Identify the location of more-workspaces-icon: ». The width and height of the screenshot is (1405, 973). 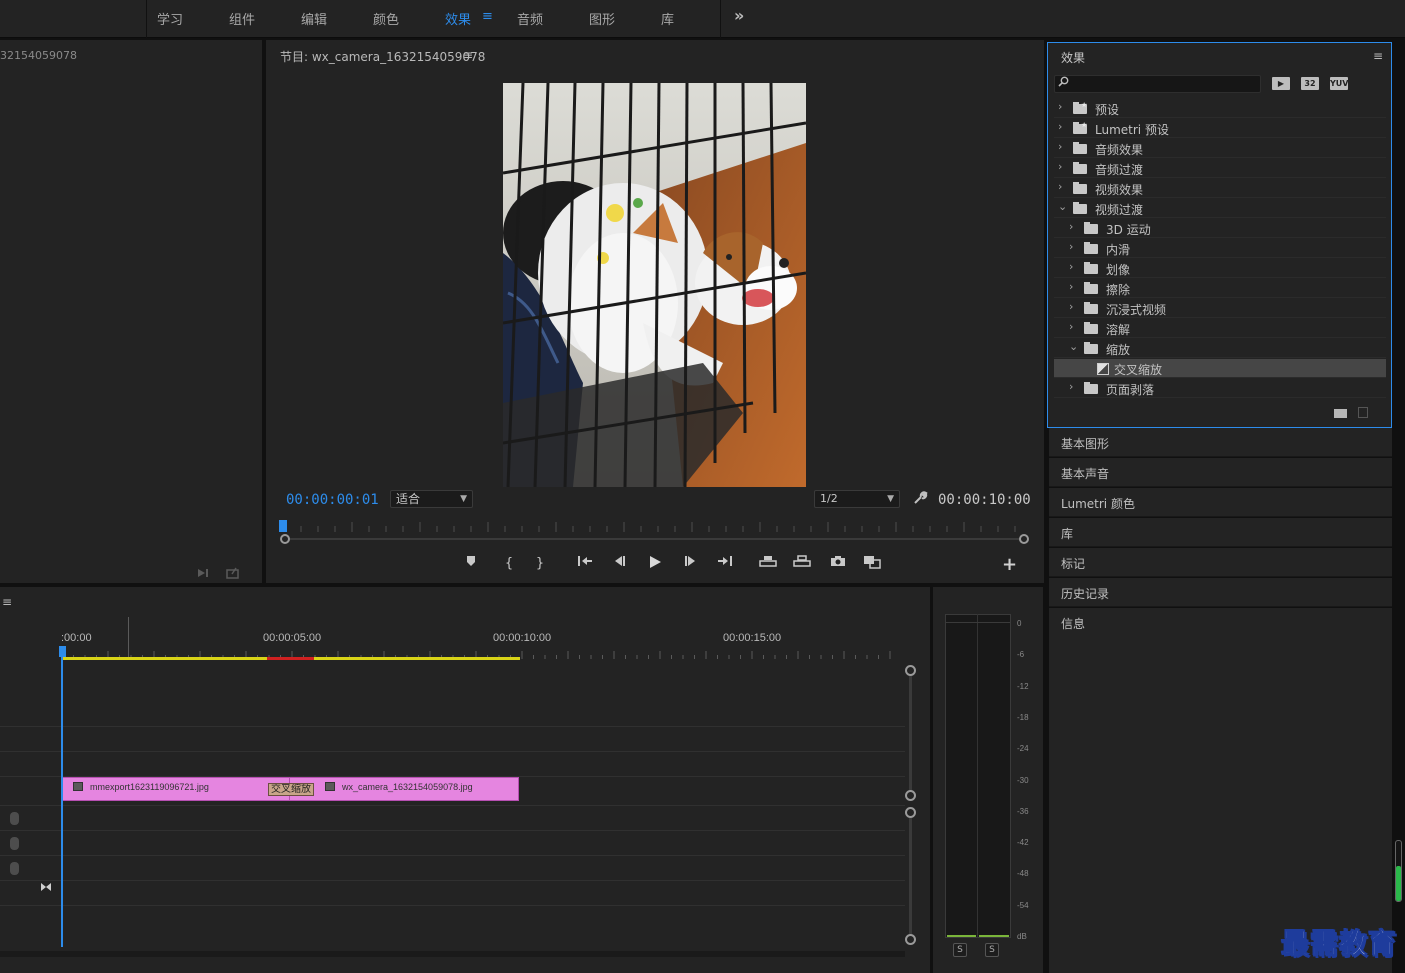
(739, 15).